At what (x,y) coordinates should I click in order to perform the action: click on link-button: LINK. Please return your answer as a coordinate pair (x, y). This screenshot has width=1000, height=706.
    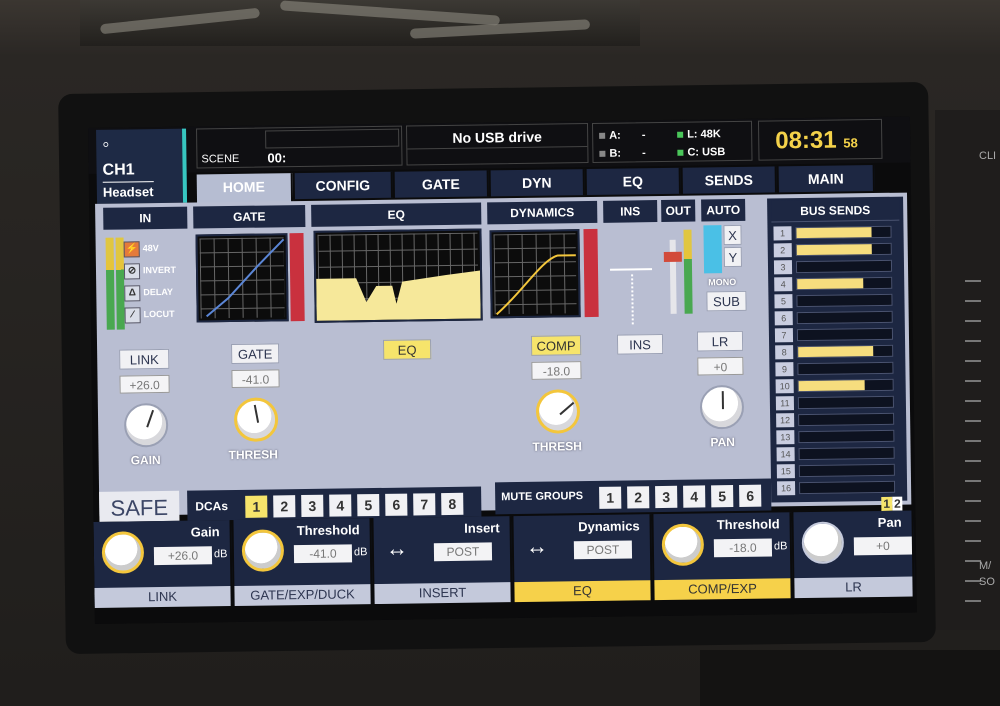
    Looking at the image, I should click on (144, 359).